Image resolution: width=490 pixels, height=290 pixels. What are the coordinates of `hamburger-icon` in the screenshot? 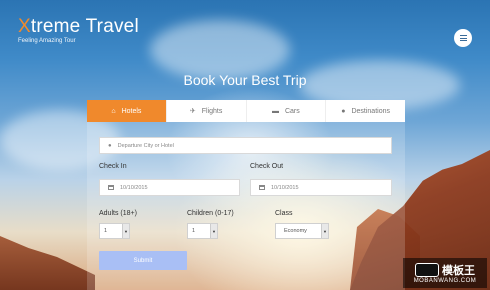 It's located at (463, 38).